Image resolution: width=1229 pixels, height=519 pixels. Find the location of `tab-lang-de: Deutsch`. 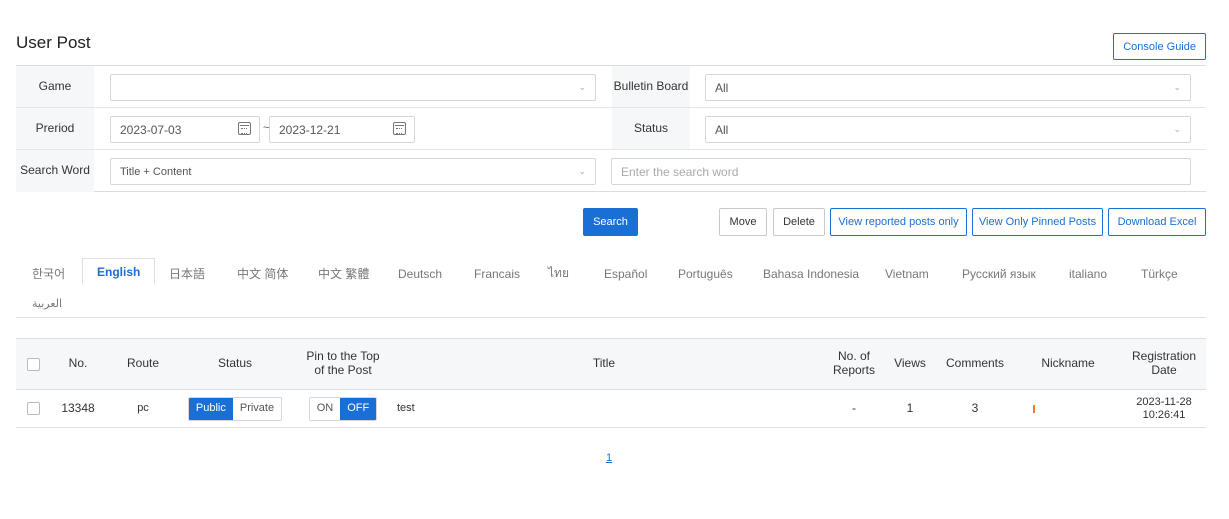

tab-lang-de: Deutsch is located at coordinates (420, 273).